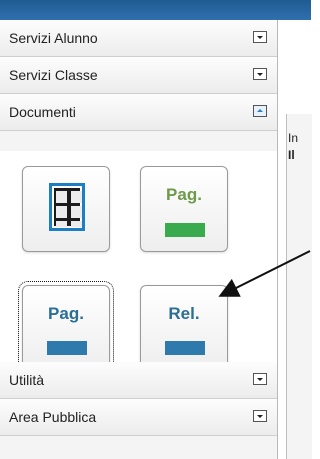  What do you see at coordinates (138, 38) in the screenshot?
I see `section-servizi-alunno: Servizi Alunno` at bounding box center [138, 38].